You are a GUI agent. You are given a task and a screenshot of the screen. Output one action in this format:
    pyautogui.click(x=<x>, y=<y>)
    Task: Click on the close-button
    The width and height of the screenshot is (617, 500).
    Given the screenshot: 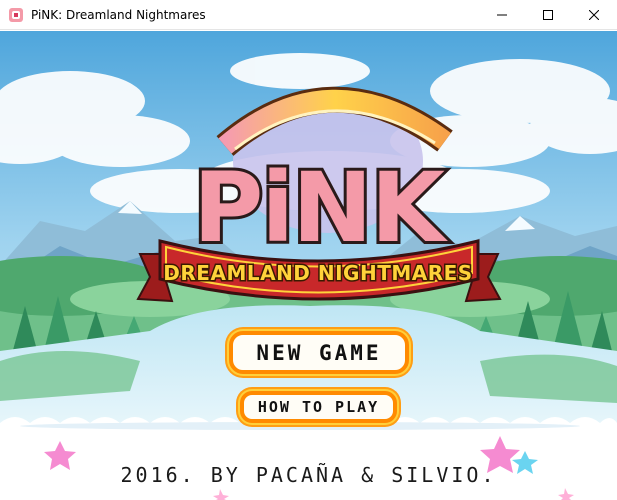 What is the action you would take?
    pyautogui.click(x=594, y=15)
    